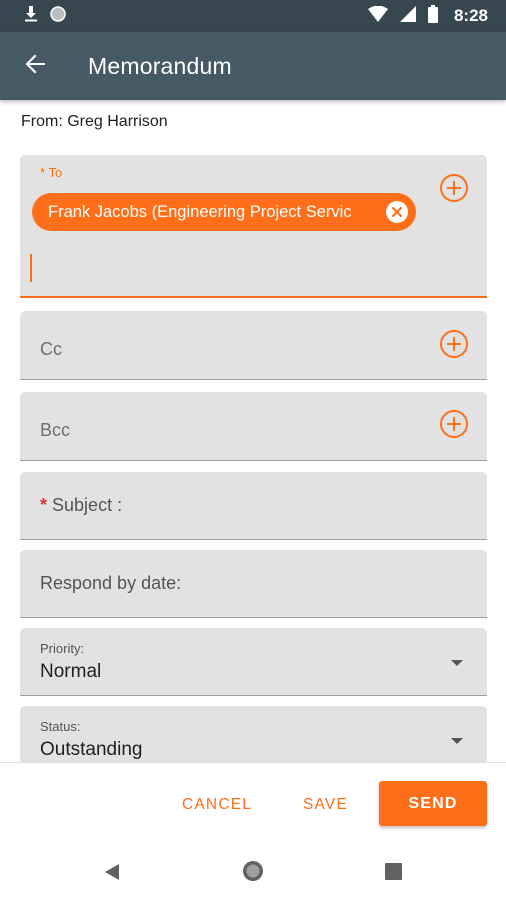  I want to click on nav-back-button, so click(112, 874).